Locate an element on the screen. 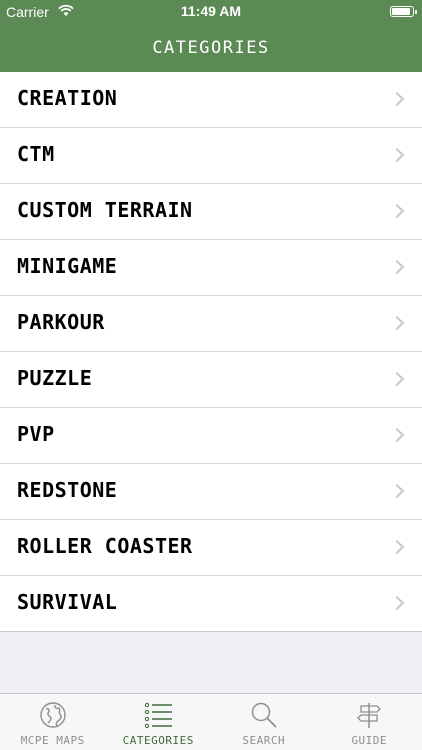 This screenshot has height=750, width=422. page-title: CATEGORIES is located at coordinates (211, 48).